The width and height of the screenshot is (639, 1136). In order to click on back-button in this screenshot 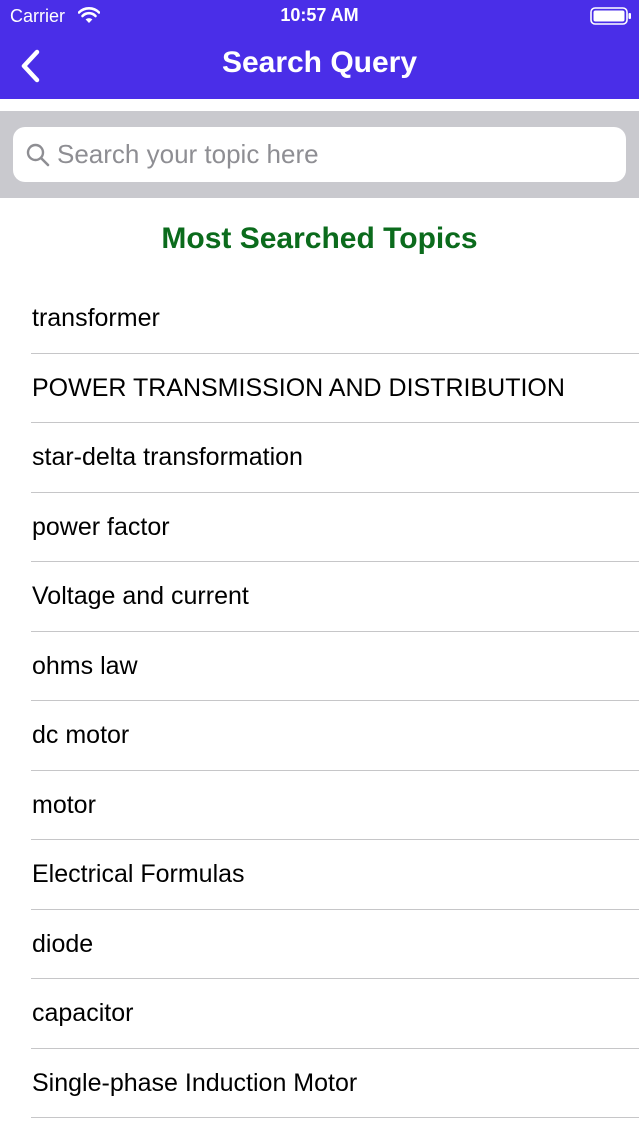, I will do `click(30, 66)`.